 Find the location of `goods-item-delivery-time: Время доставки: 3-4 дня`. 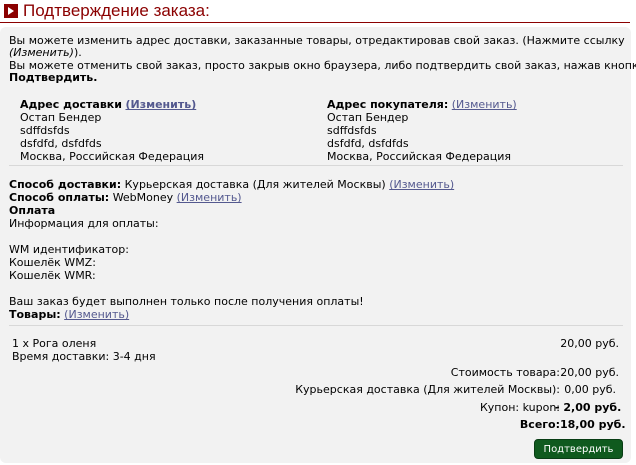

goods-item-delivery-time: Время доставки: 3-4 дня is located at coordinates (84, 356).